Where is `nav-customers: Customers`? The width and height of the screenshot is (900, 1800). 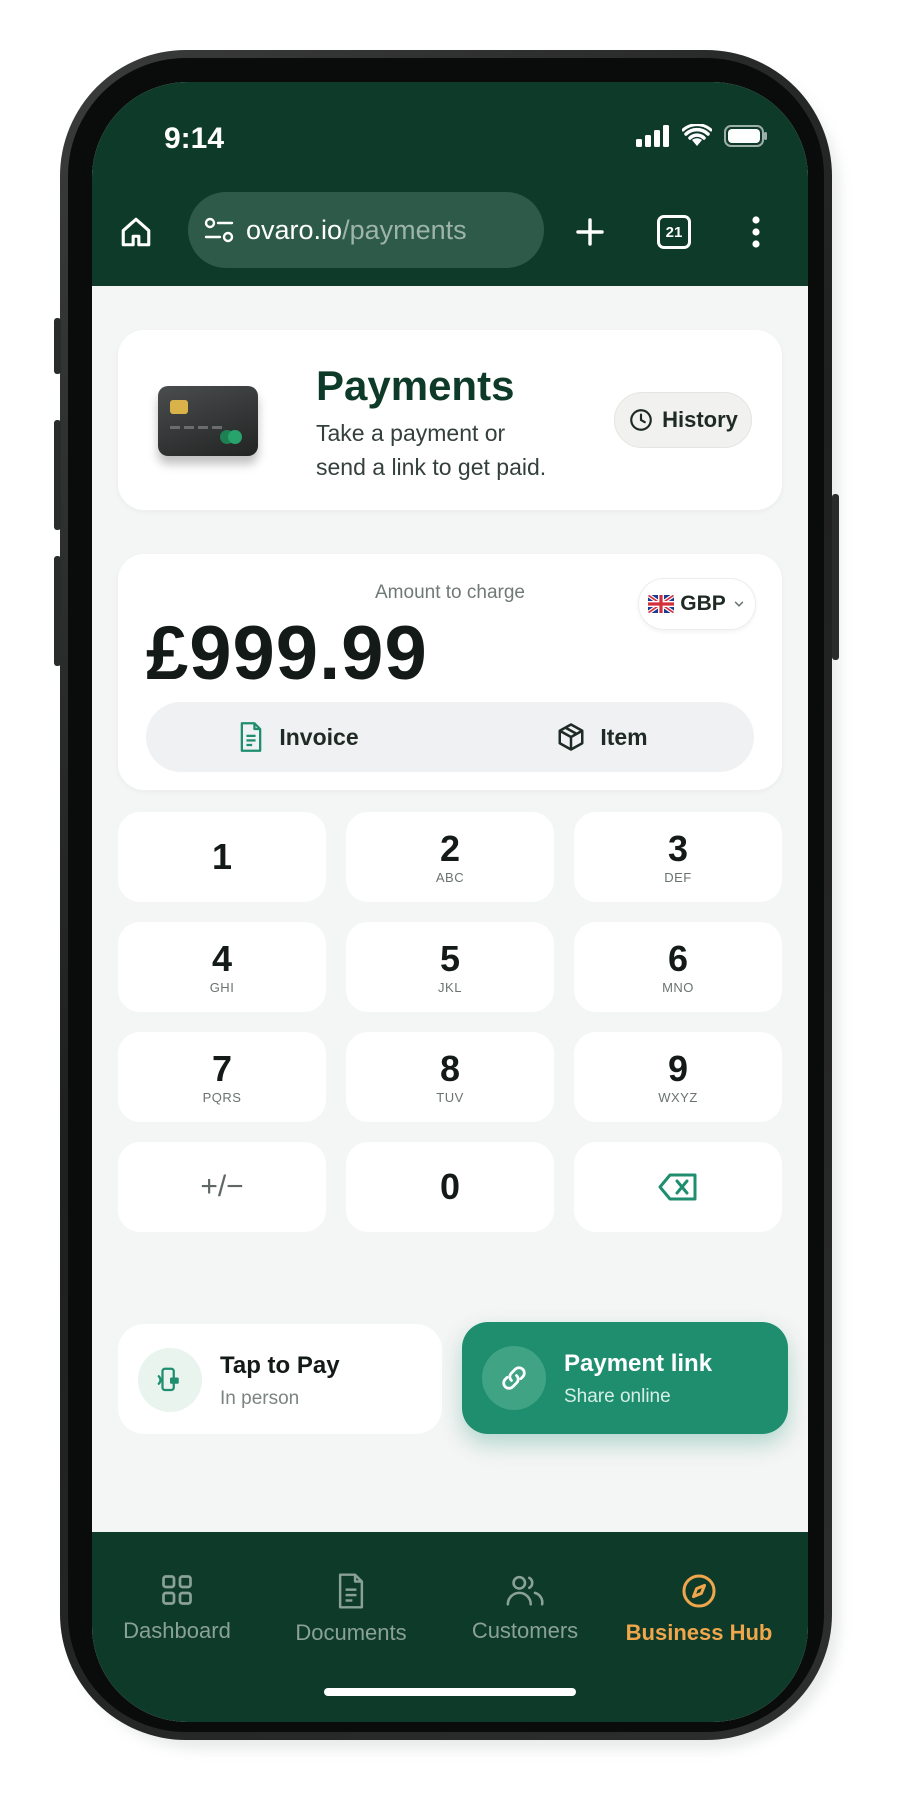 nav-customers: Customers is located at coordinates (525, 1608).